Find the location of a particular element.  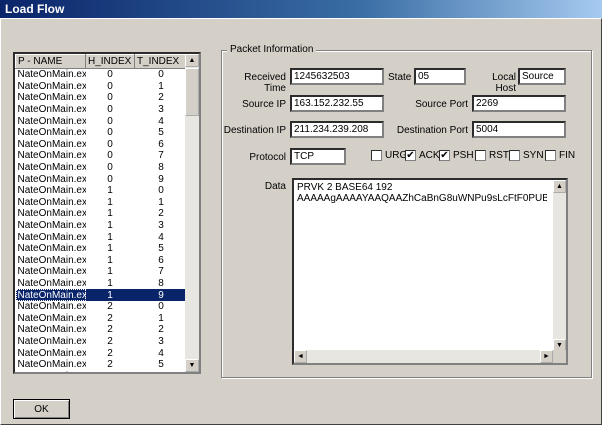

source-port-field: 2269 is located at coordinates (519, 103).